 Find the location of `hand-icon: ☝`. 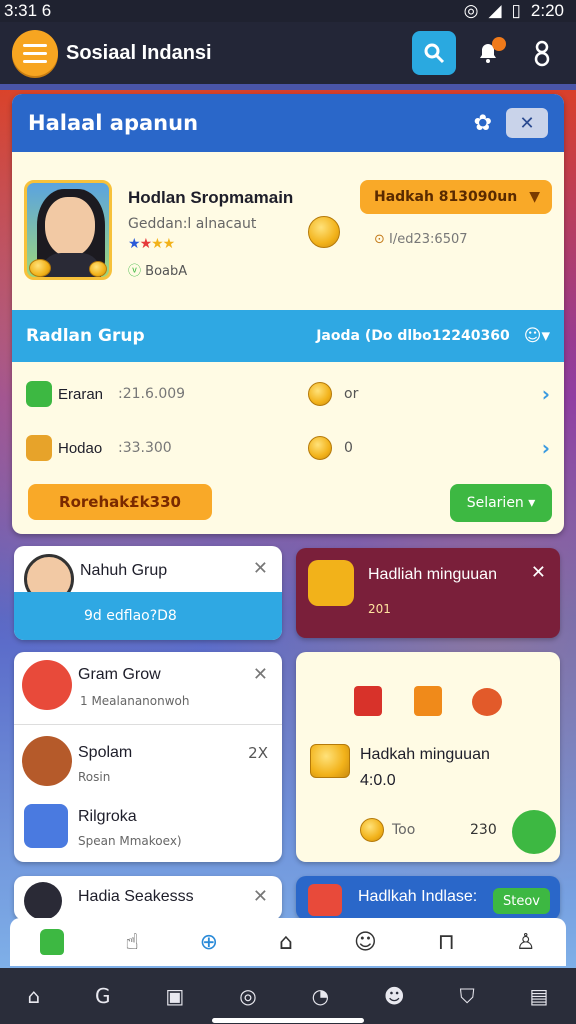

hand-icon: ☝ is located at coordinates (131, 942).